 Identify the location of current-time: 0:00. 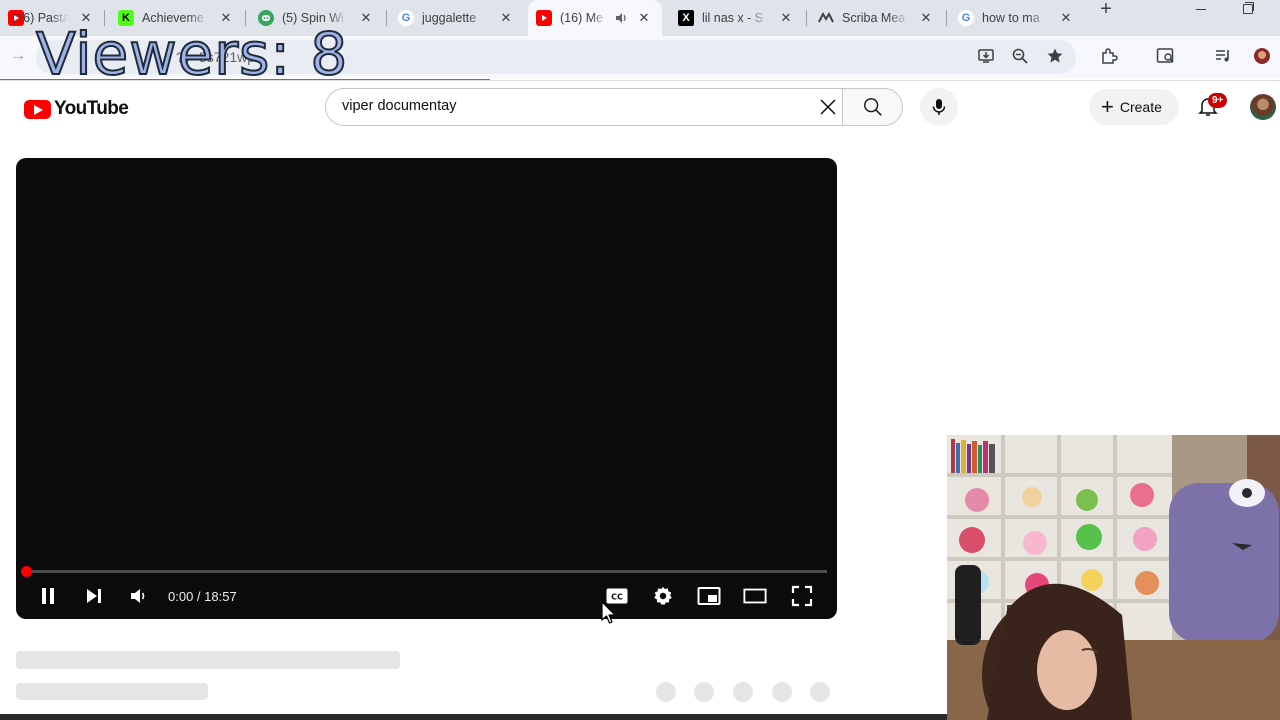
(181, 596).